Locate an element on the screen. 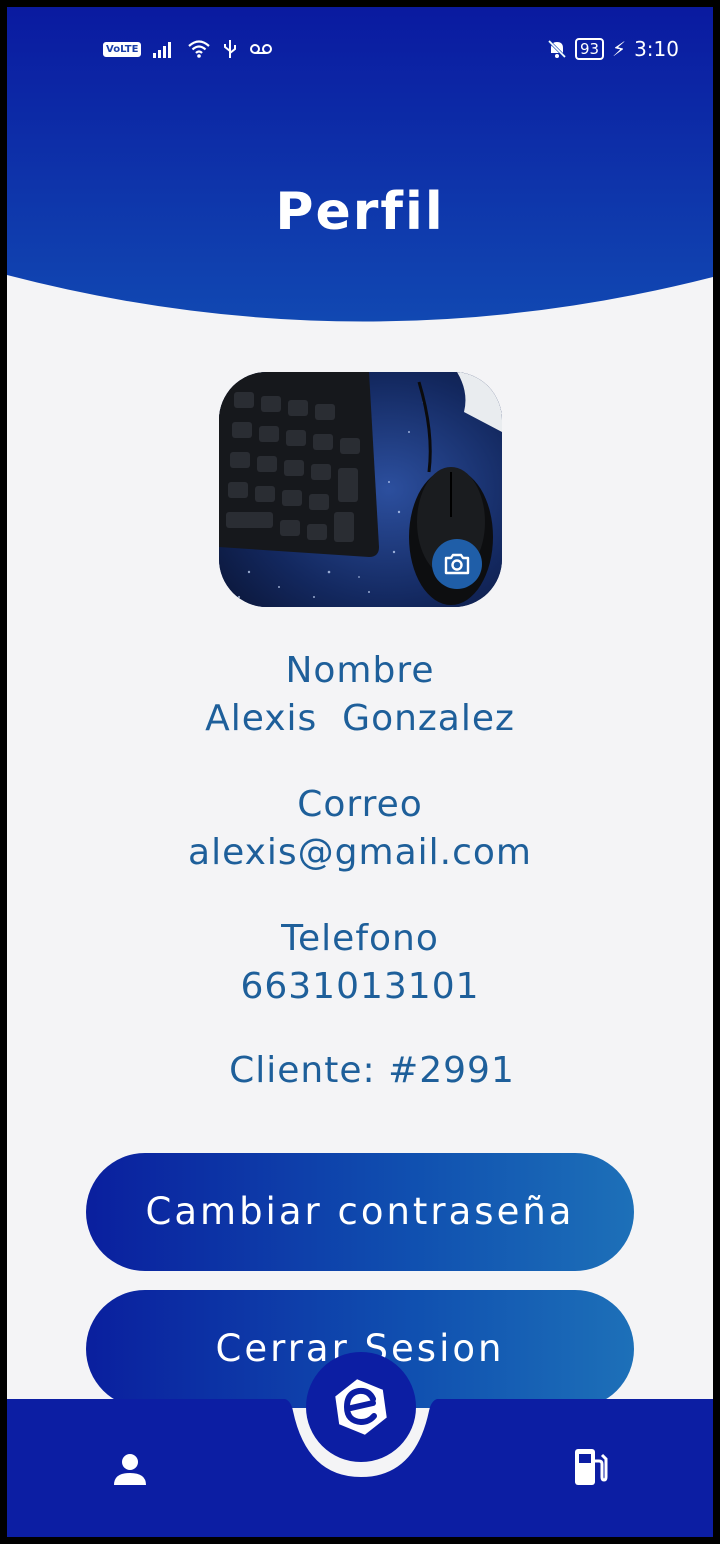 The image size is (720, 1544). name-label: Nombre is located at coordinates (360, 670).